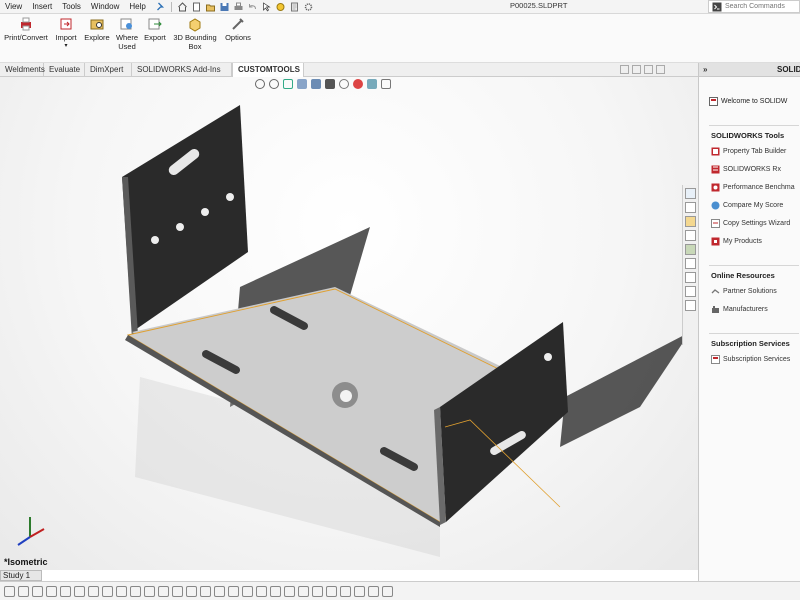  I want to click on home-icon, so click(182, 6).